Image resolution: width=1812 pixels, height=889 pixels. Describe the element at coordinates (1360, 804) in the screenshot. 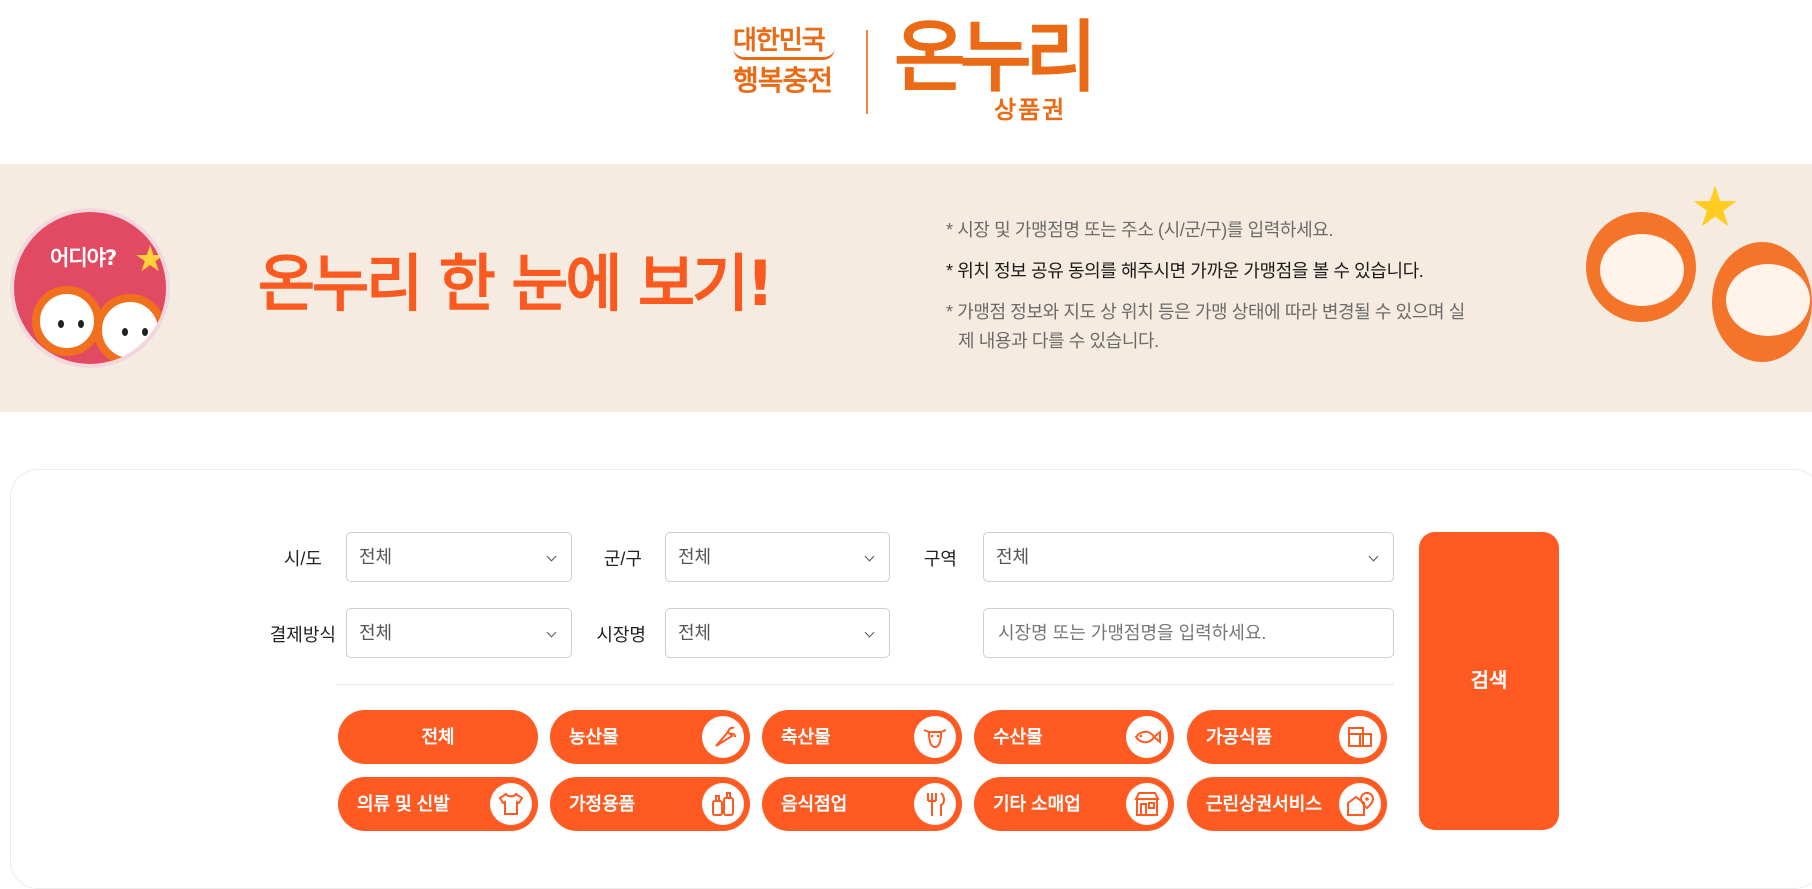

I see `location-shop-icon` at that location.